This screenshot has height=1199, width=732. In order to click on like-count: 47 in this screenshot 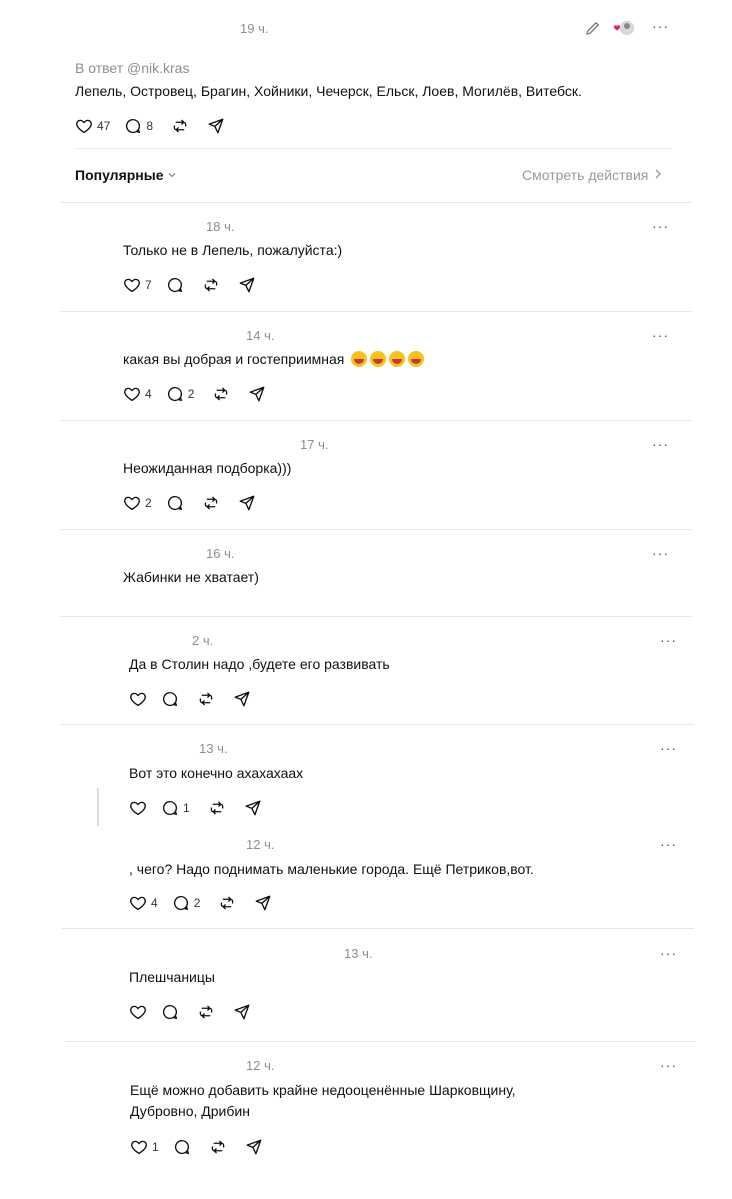, I will do `click(104, 126)`.